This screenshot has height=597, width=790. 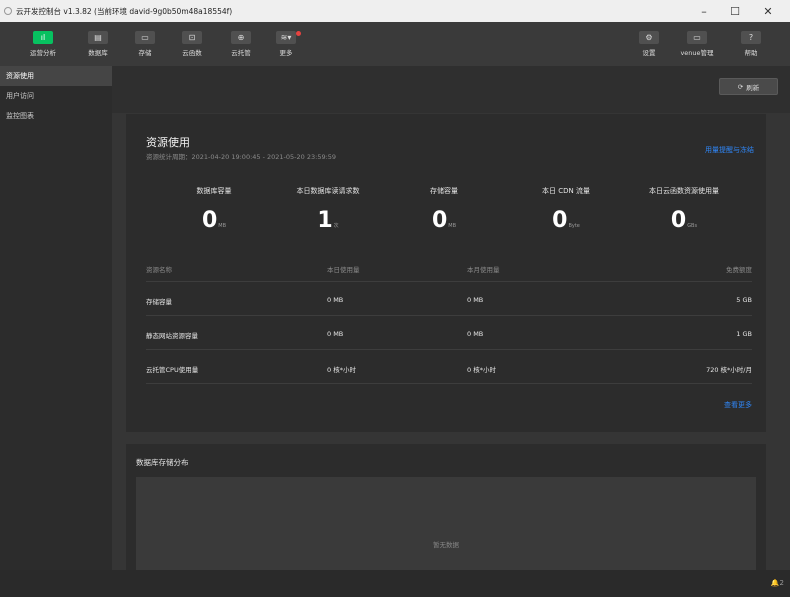 I want to click on cell-free-quota: 720 核*小时/月, so click(x=729, y=370).